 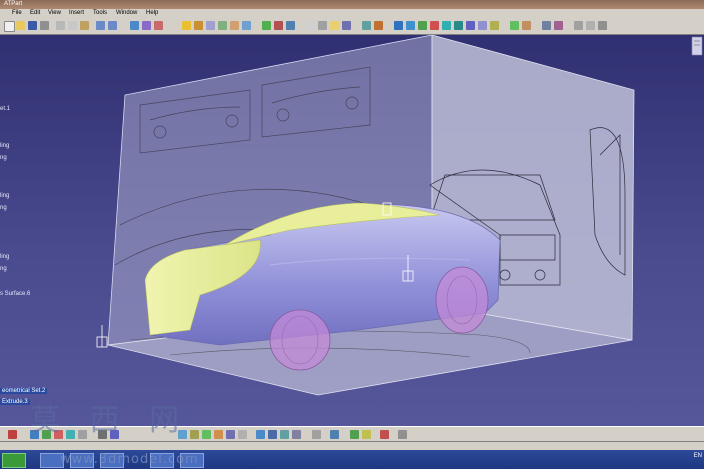 What do you see at coordinates (352, 26) in the screenshot?
I see `main-toolbar` at bounding box center [352, 26].